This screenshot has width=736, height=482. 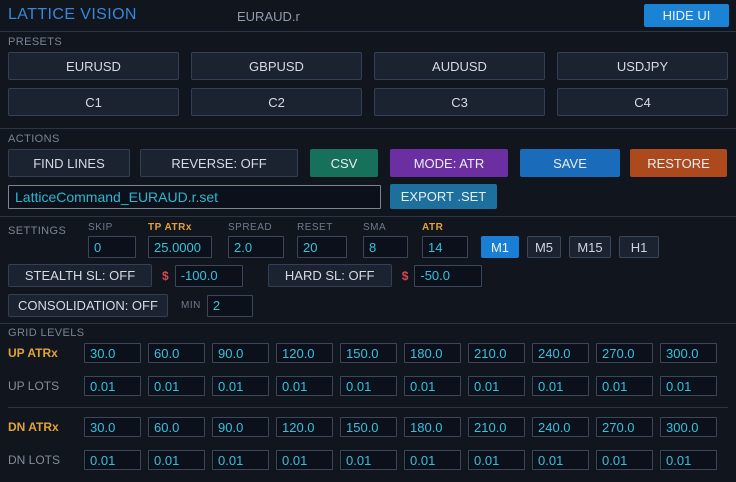 I want to click on grid-row-dn-lots: DN LOTS, so click(x=368, y=460).